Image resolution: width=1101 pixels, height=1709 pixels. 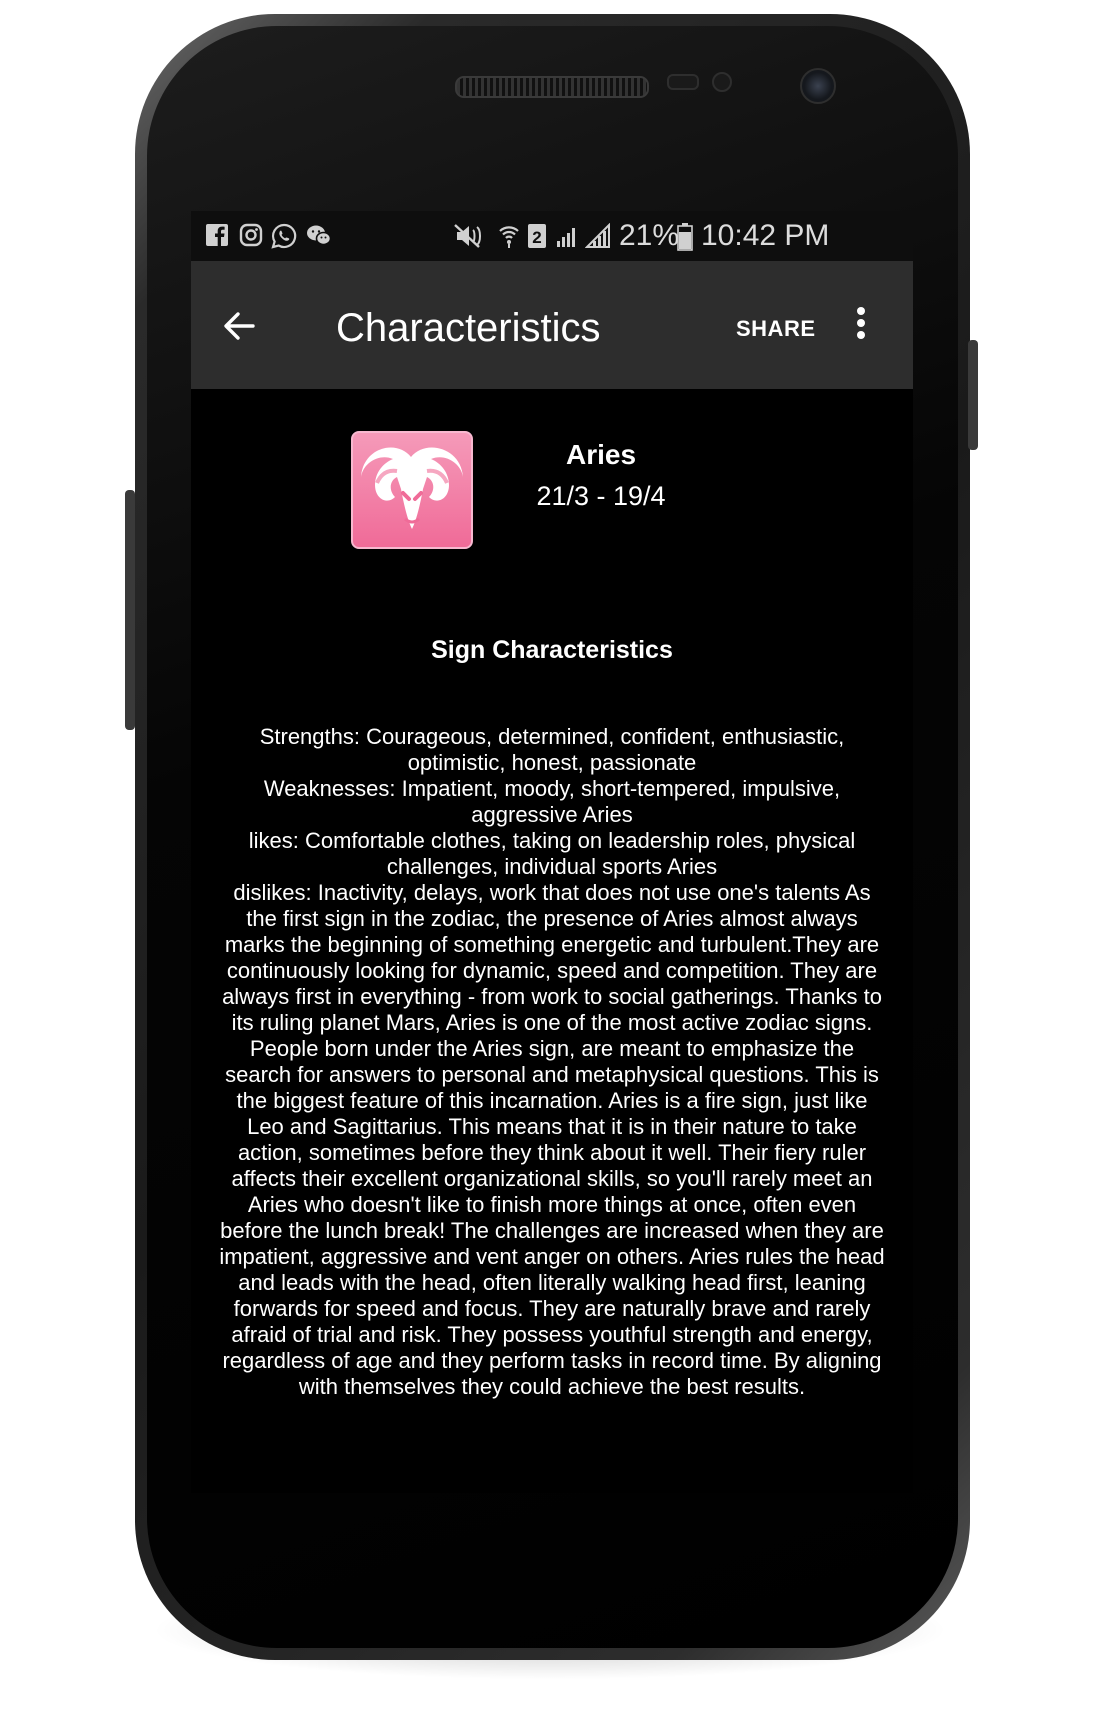 What do you see at coordinates (552, 87) in the screenshot?
I see `earpiece-speaker` at bounding box center [552, 87].